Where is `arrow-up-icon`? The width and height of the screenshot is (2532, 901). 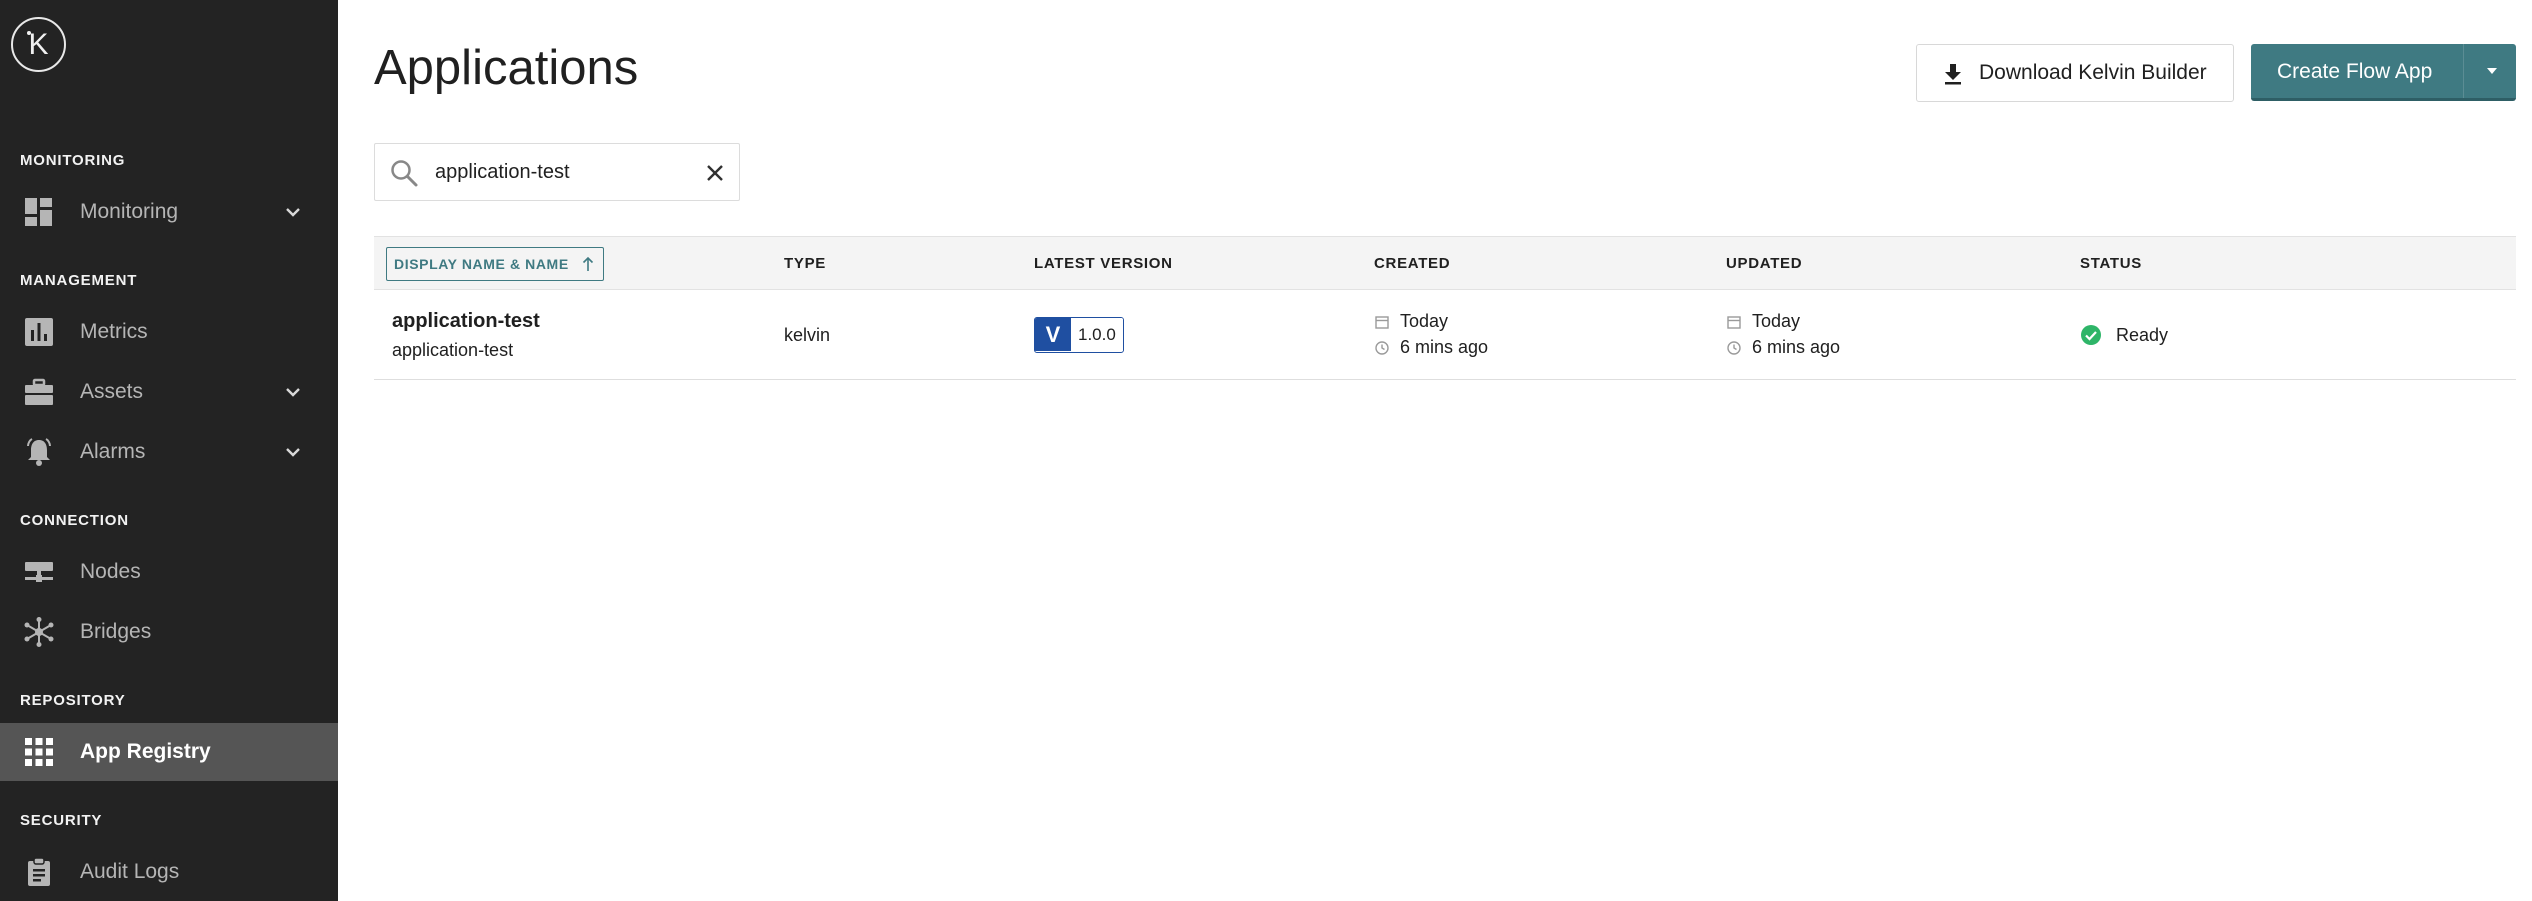
arrow-up-icon is located at coordinates (588, 263).